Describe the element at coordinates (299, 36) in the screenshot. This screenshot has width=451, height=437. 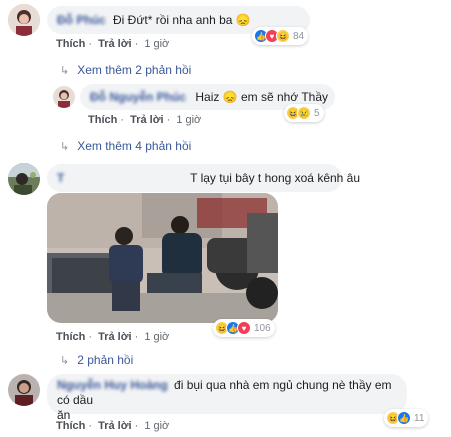
I see `reaction-count: 84` at that location.